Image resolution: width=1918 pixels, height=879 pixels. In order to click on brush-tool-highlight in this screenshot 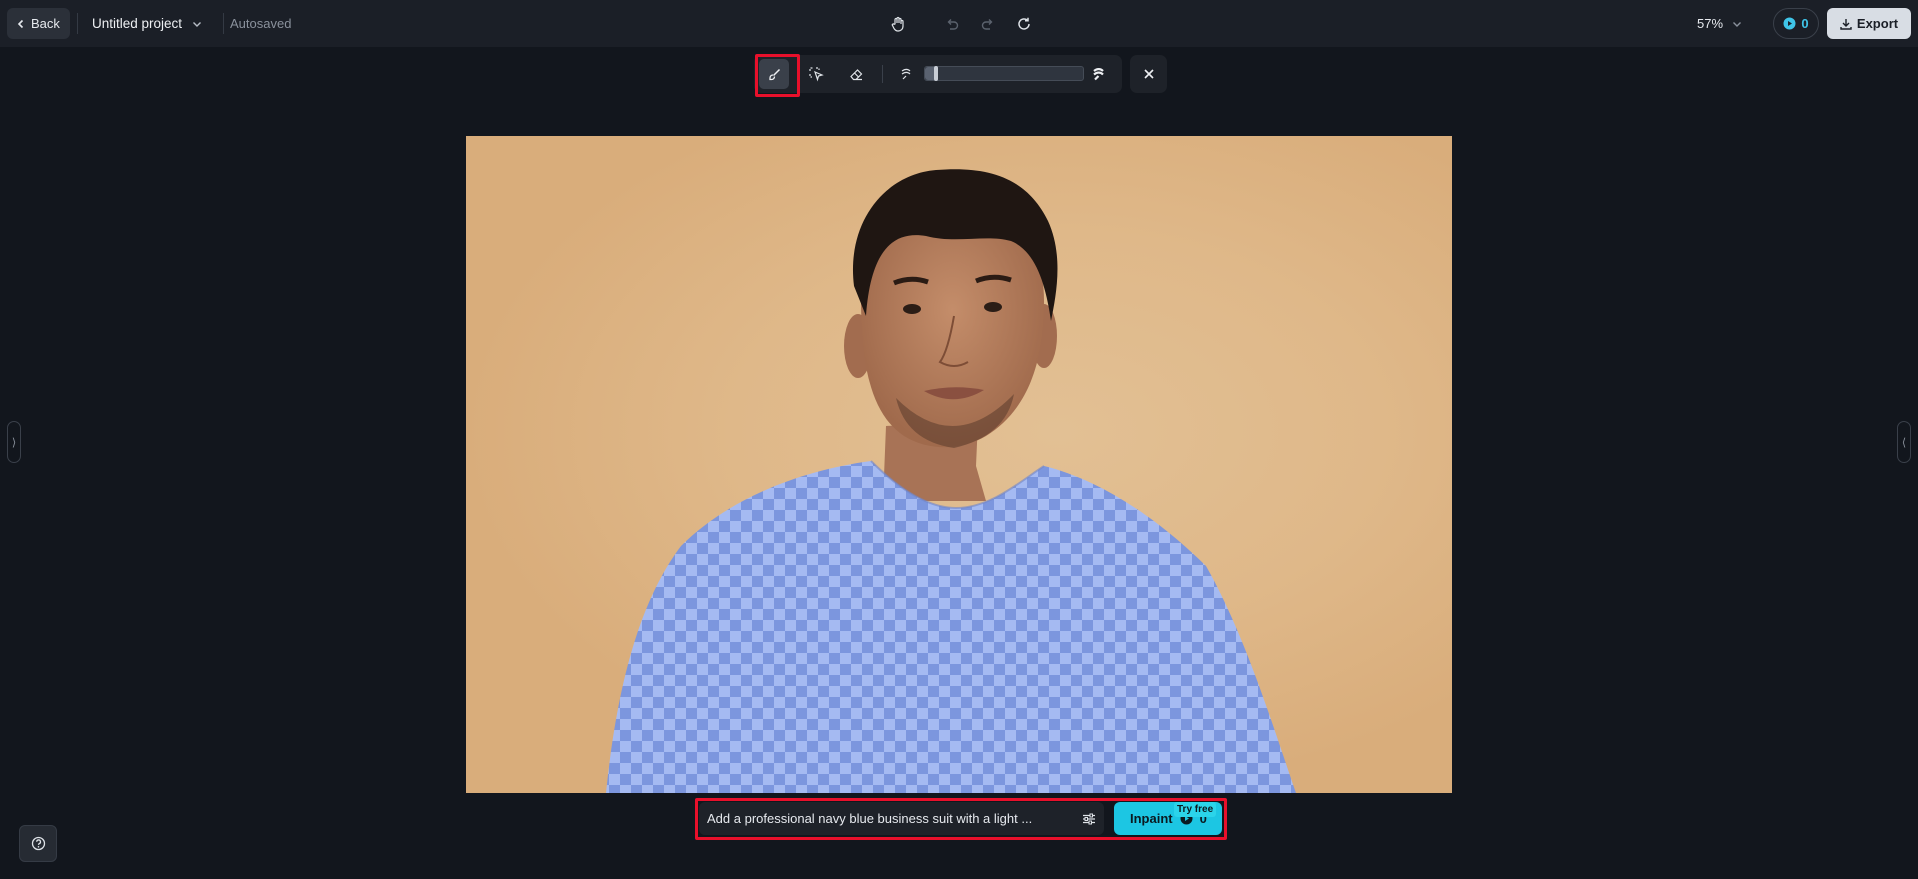, I will do `click(777, 75)`.